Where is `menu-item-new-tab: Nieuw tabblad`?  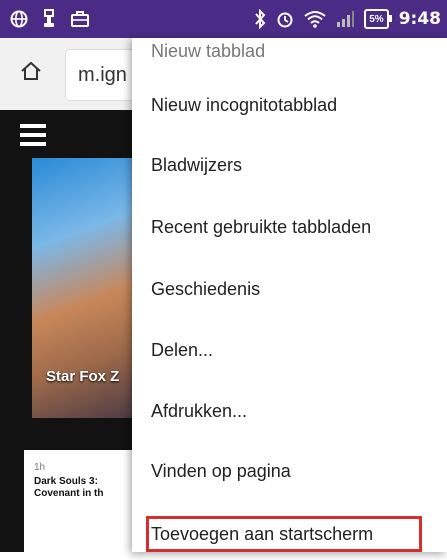 menu-item-new-tab: Nieuw tabblad is located at coordinates (289, 57).